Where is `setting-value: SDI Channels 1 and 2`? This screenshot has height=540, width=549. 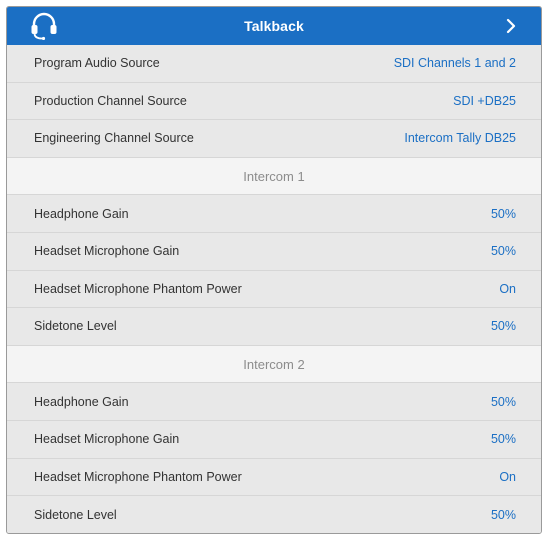
setting-value: SDI Channels 1 and 2 is located at coordinates (455, 63).